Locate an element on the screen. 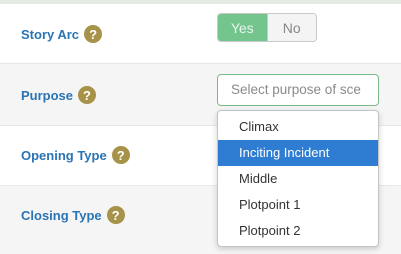  story-arc-label-group: Story Arc ? is located at coordinates (62, 34).